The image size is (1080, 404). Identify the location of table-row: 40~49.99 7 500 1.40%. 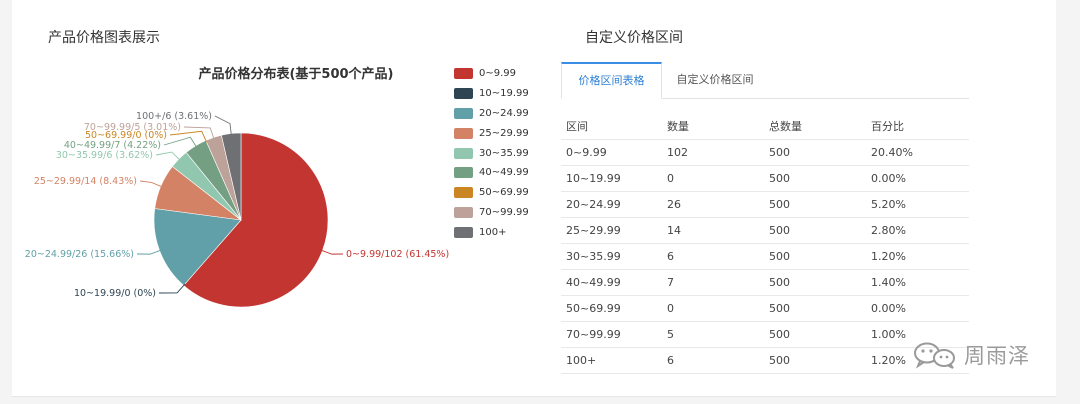
(765, 282).